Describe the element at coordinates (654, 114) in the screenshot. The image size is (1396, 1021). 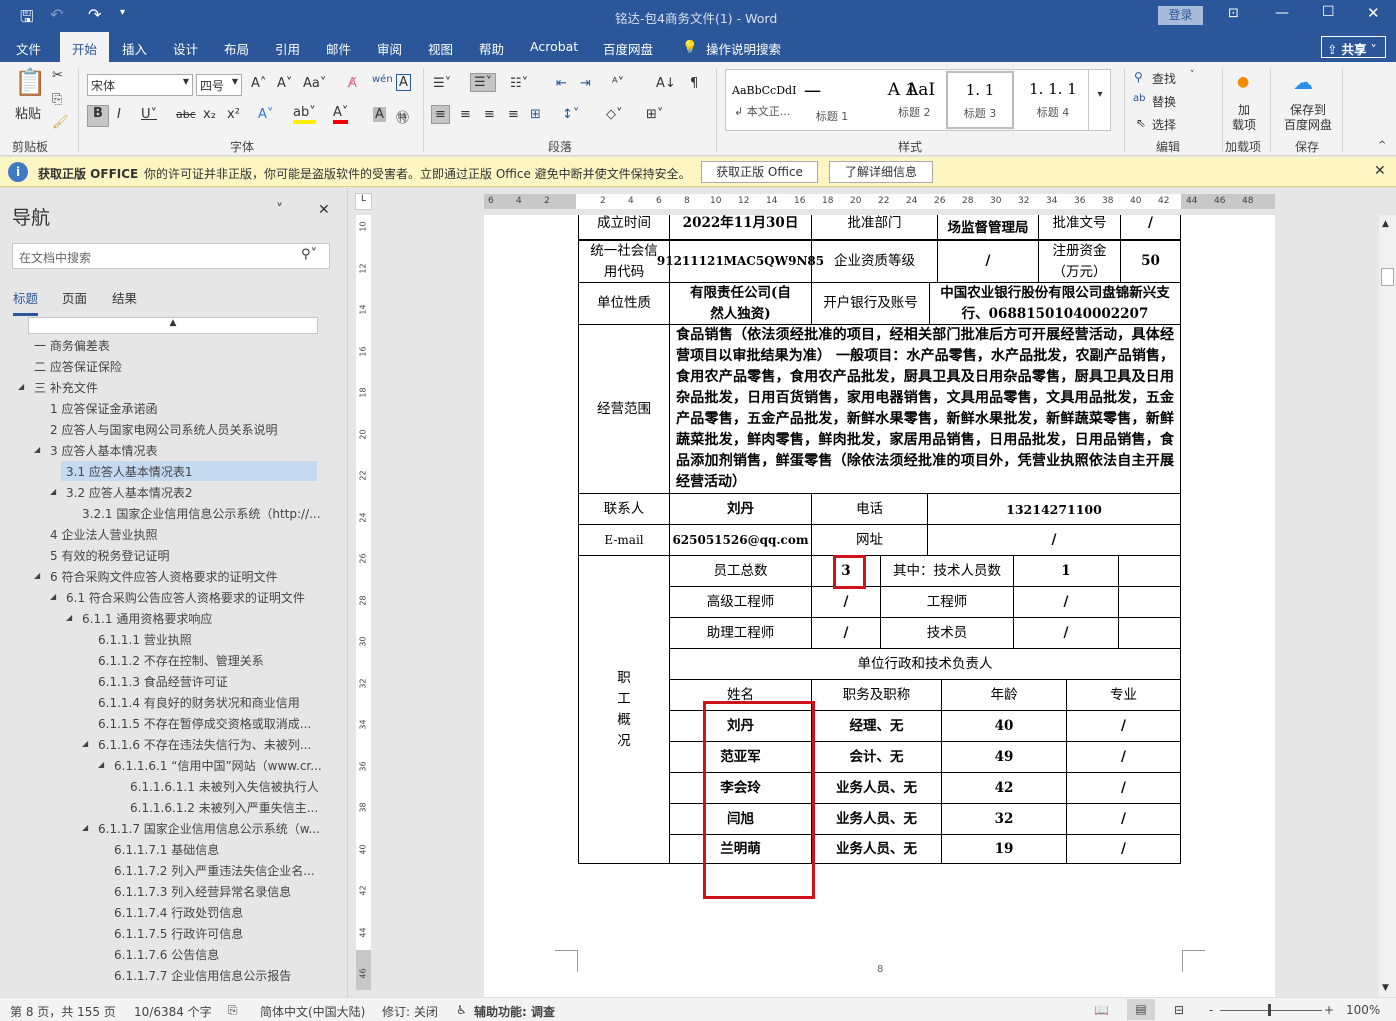
I see `borders-icon: ⊞˅` at that location.